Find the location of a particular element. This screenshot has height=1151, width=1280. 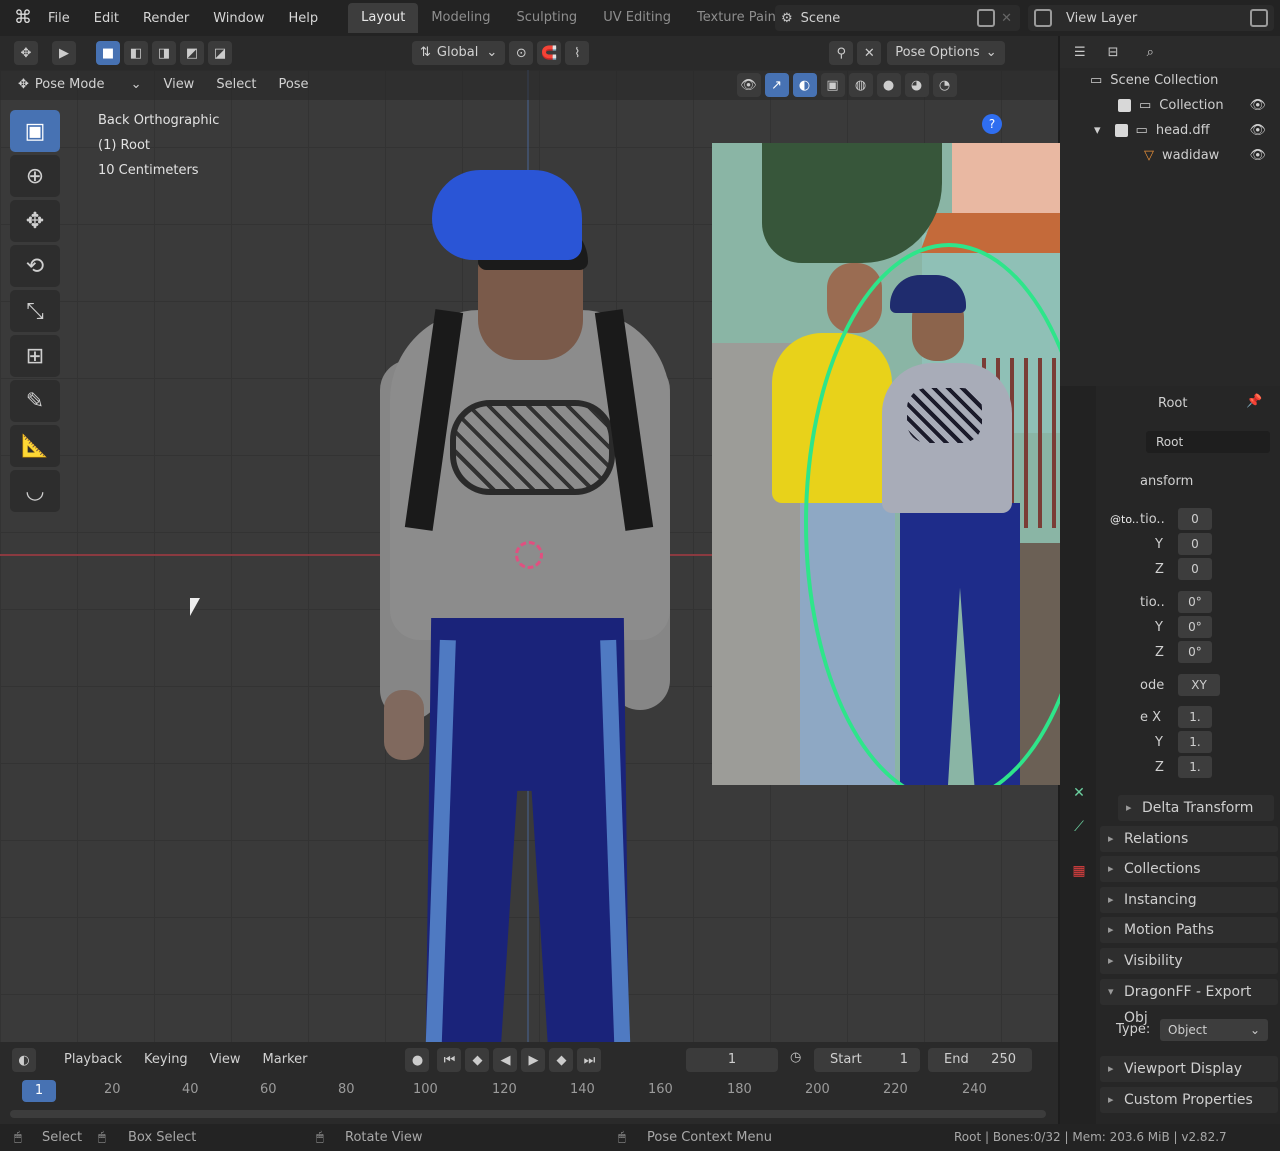

select-mode-extend-icon: ◧ is located at coordinates (136, 53).